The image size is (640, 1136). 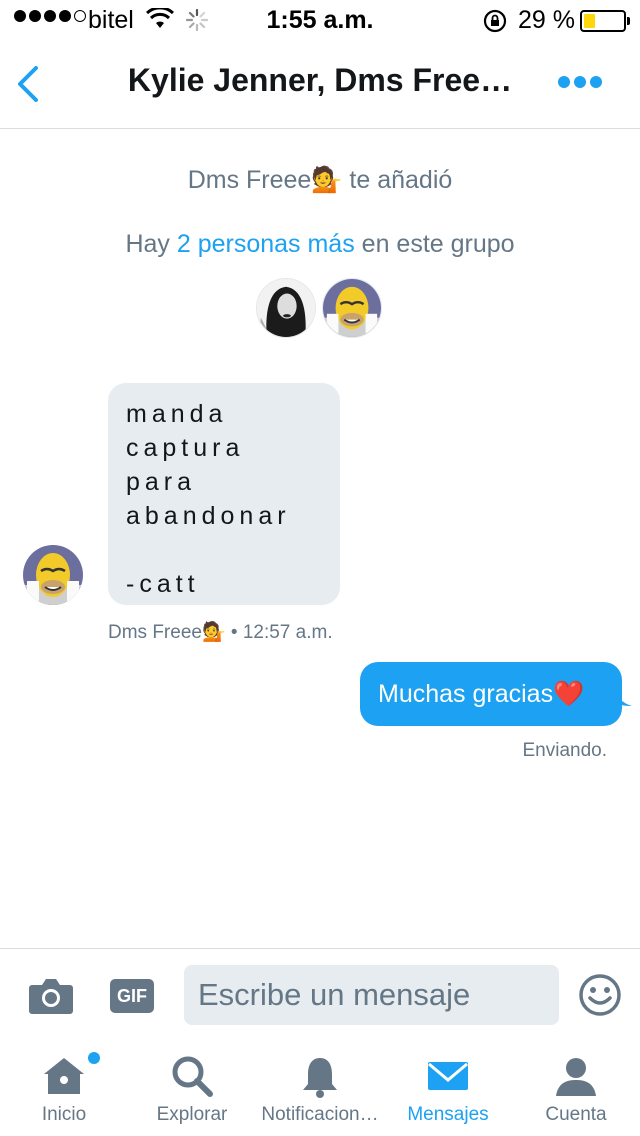 What do you see at coordinates (51, 995) in the screenshot?
I see `camera-icon` at bounding box center [51, 995].